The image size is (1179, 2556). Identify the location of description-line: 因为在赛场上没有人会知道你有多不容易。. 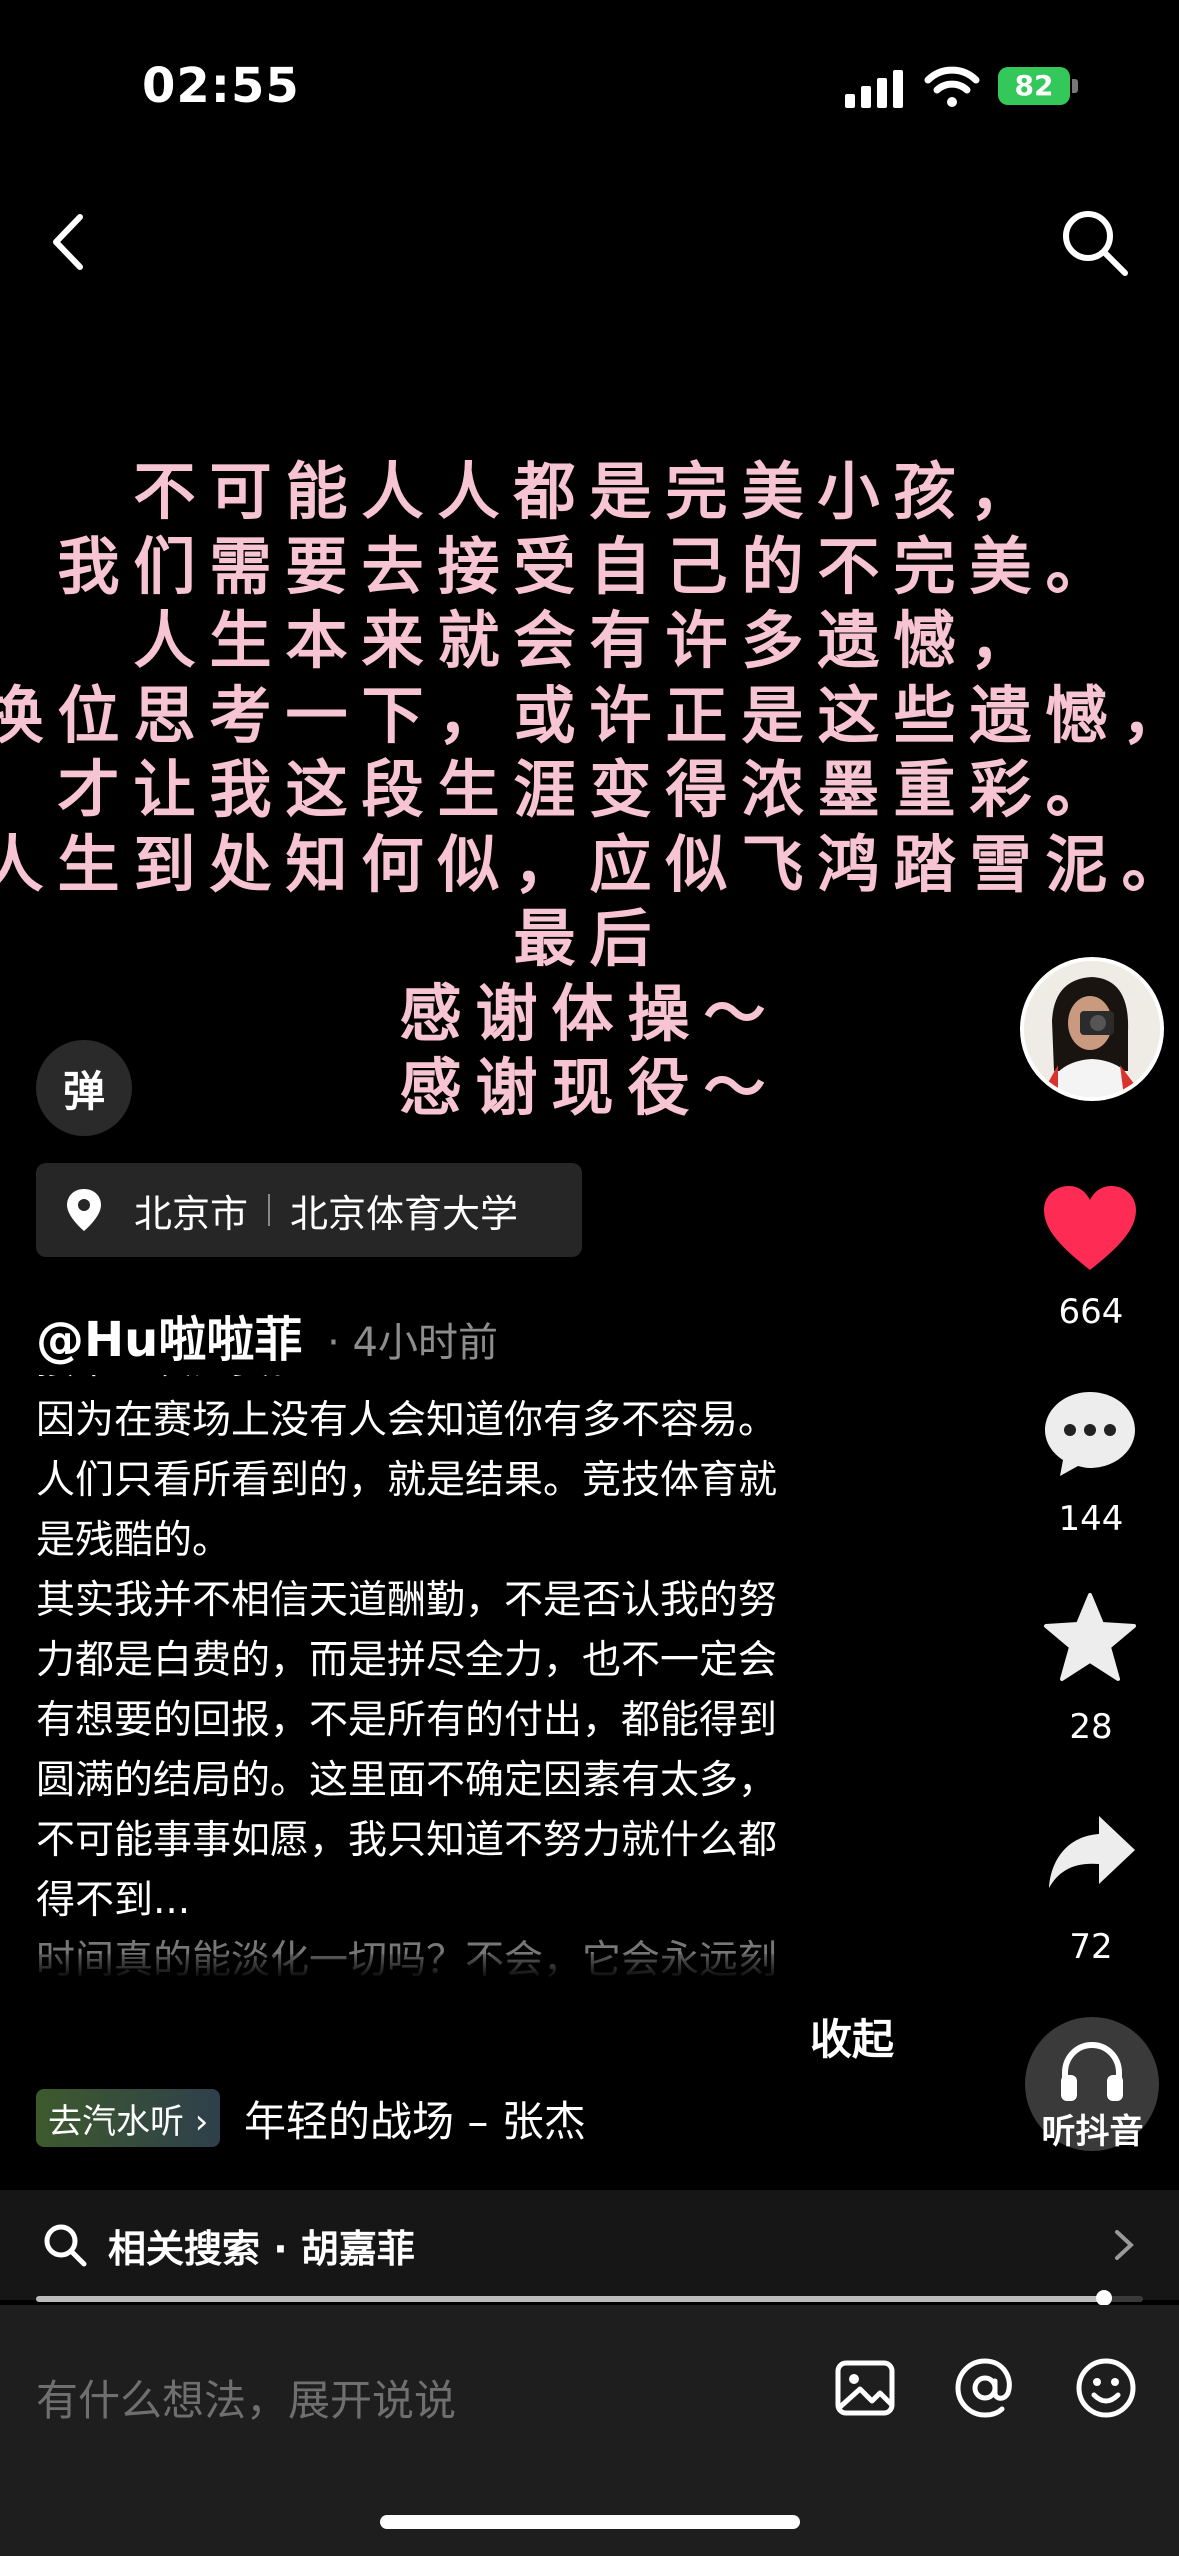
(407, 1420).